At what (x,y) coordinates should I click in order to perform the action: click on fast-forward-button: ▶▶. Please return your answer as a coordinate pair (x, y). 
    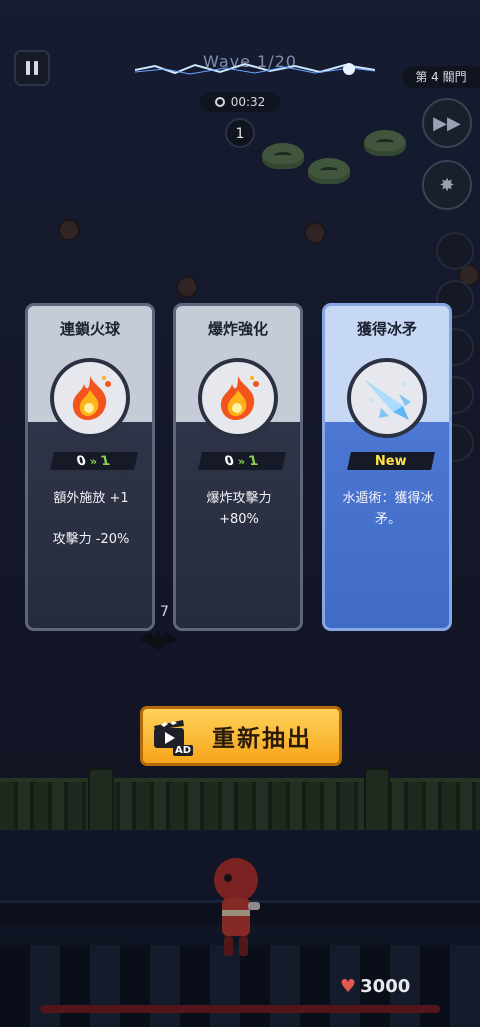
    Looking at the image, I should click on (447, 123).